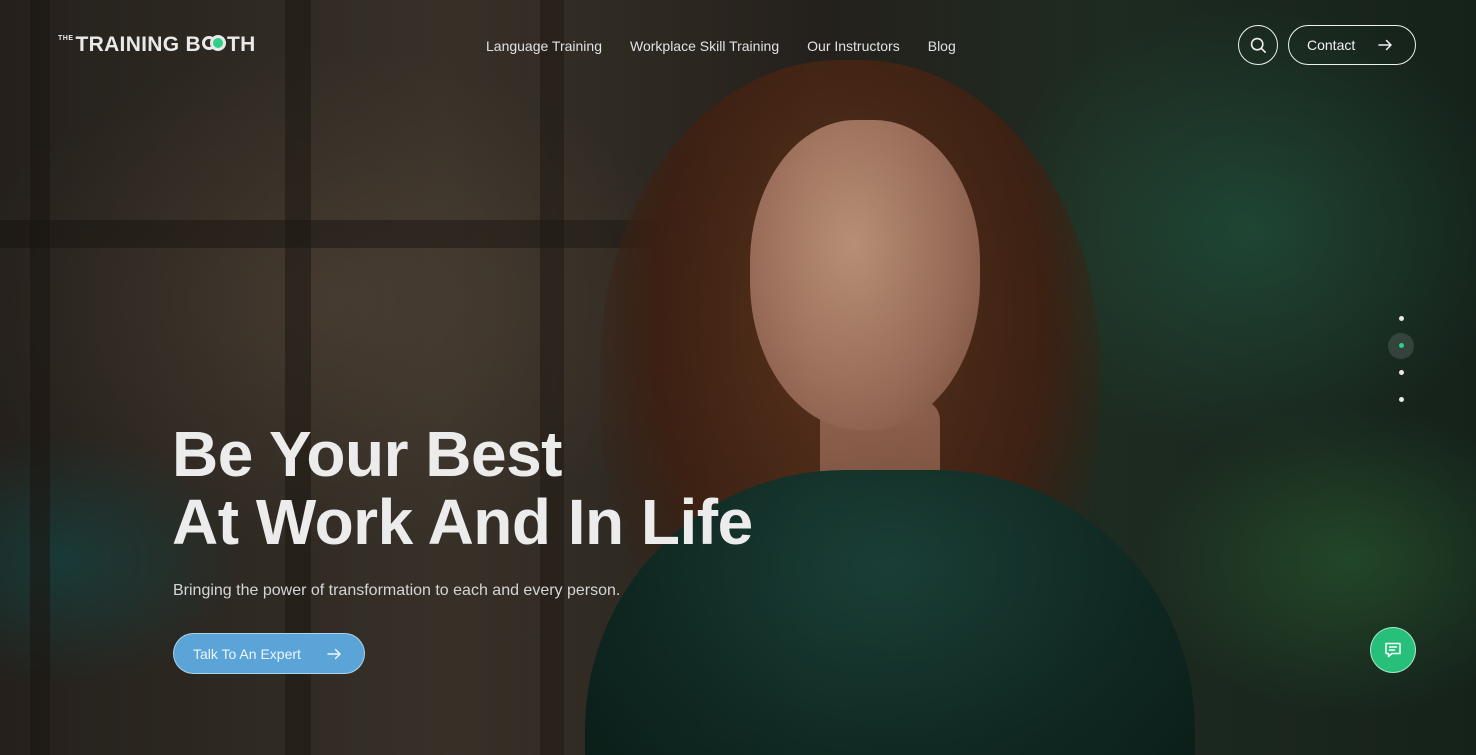  I want to click on slider-pagination, so click(1401, 359).